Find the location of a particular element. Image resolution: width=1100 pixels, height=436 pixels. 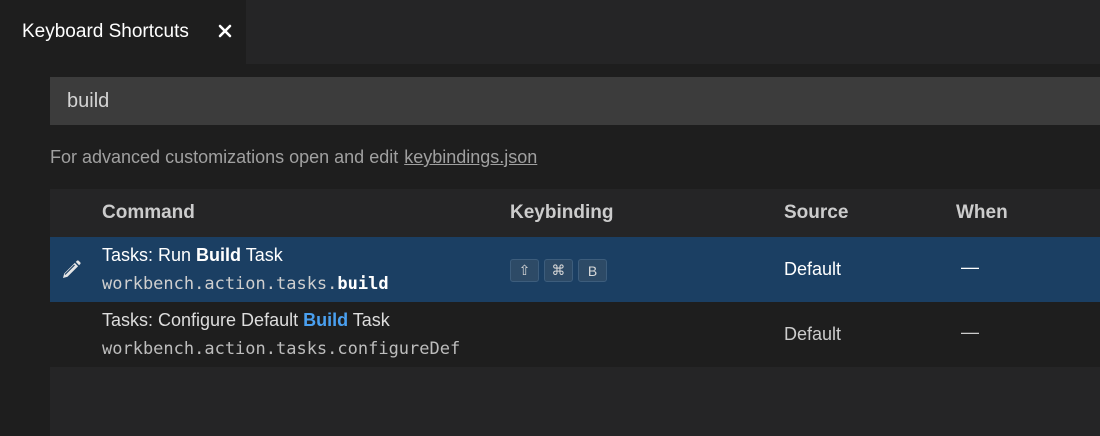

command-title: Tasks: Configure Default Build Task is located at coordinates (246, 320).